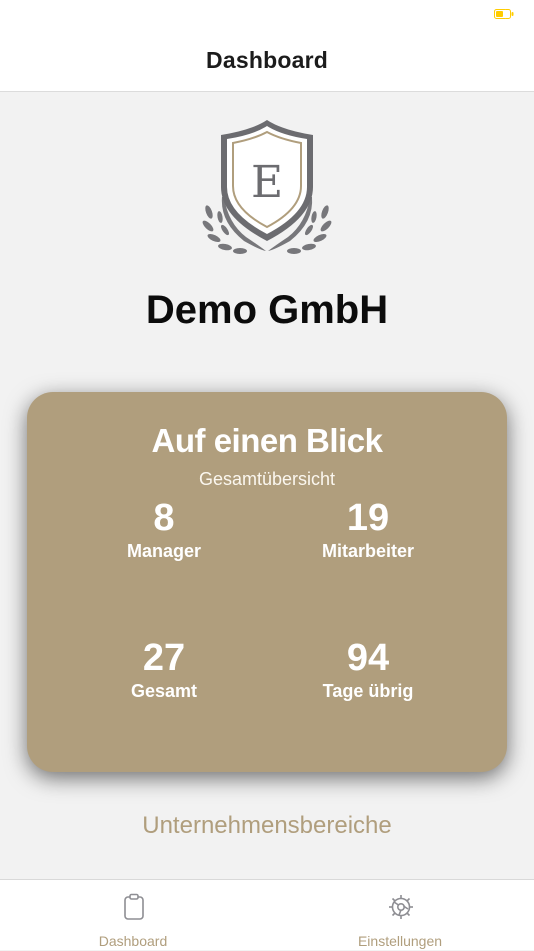  What do you see at coordinates (267, 182) in the screenshot?
I see `svg-text: E` at bounding box center [267, 182].